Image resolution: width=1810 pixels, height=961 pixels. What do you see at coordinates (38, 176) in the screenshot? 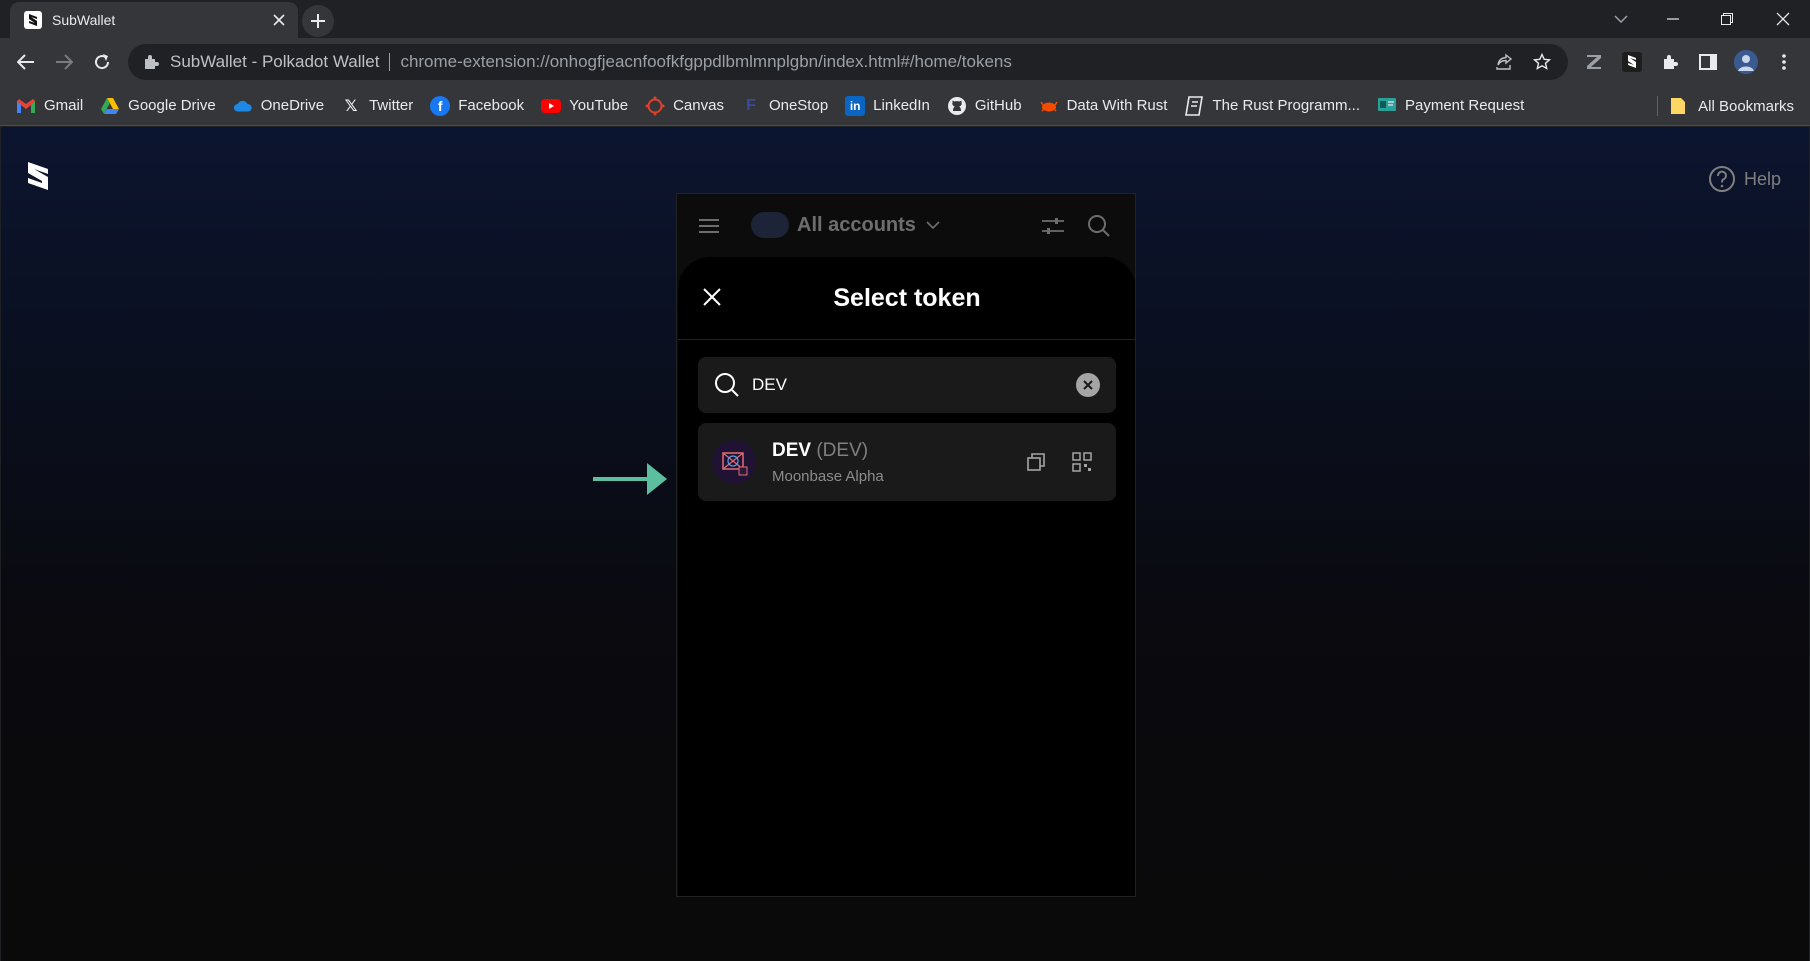
I see `subwallet-logo-icon` at bounding box center [38, 176].